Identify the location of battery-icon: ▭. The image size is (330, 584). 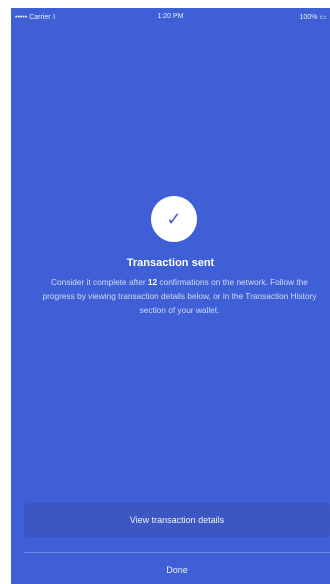
(322, 17).